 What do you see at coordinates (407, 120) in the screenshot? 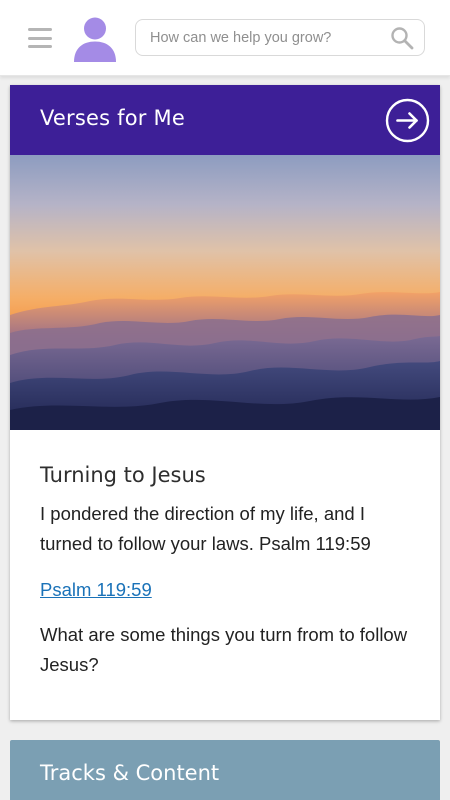
I see `arrow-right-circle-icon` at bounding box center [407, 120].